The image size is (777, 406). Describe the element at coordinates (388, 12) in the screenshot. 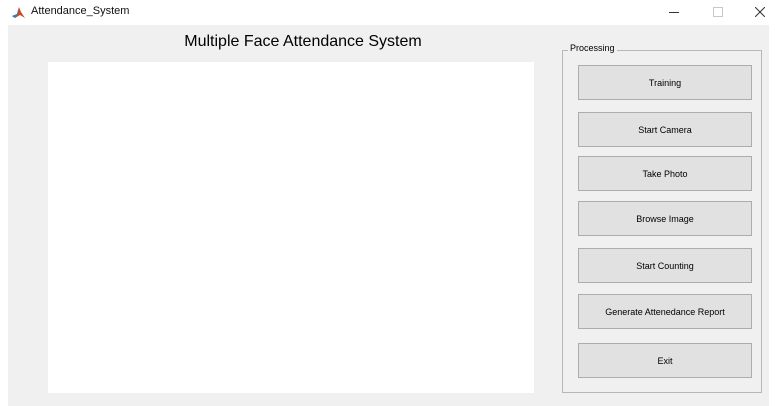

I see `title-bar: Attendance_System` at that location.